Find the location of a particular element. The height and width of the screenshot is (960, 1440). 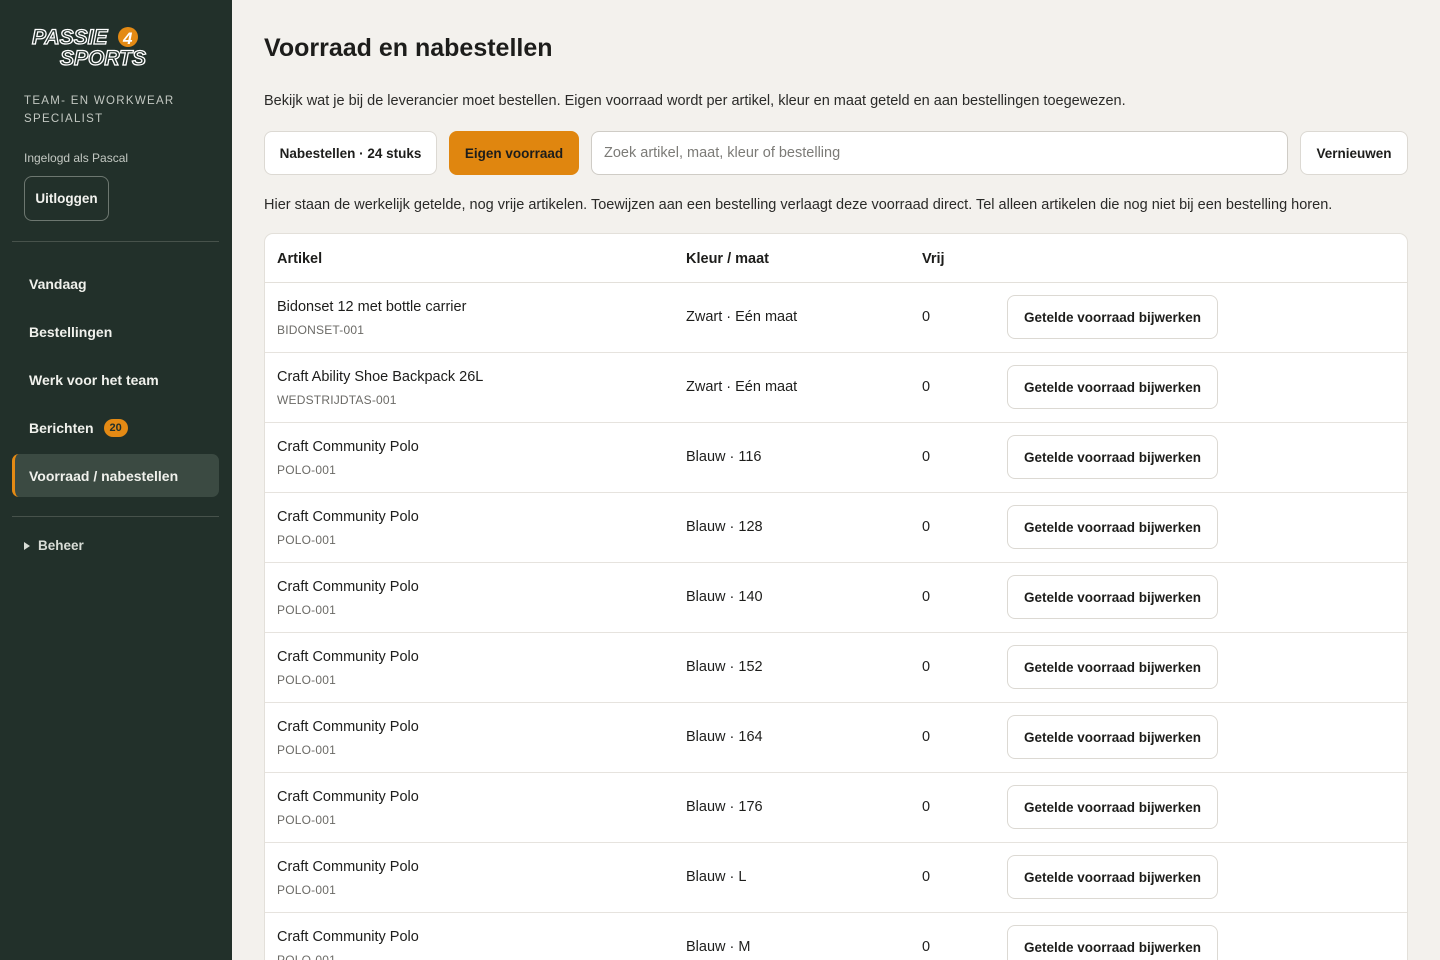

beheer-label: Beheer is located at coordinates (61, 545).